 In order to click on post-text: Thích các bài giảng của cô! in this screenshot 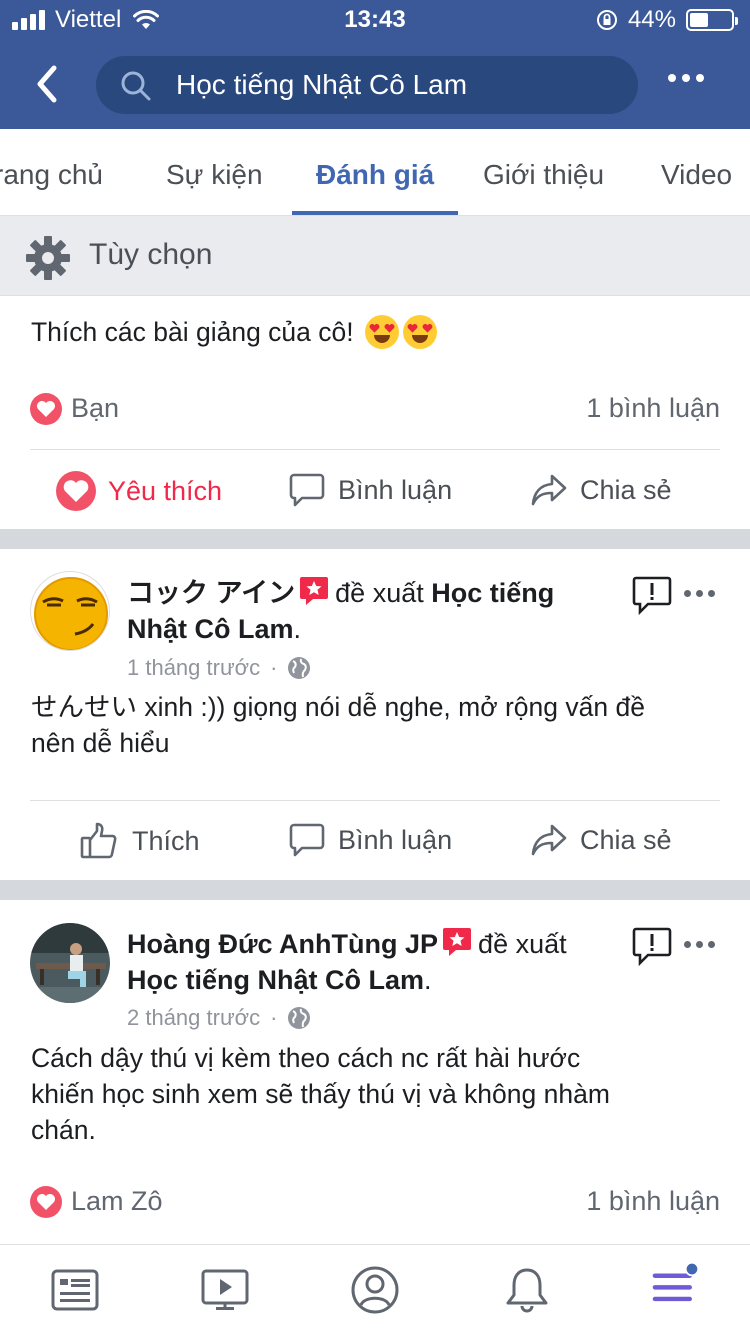, I will do `click(376, 332)`.